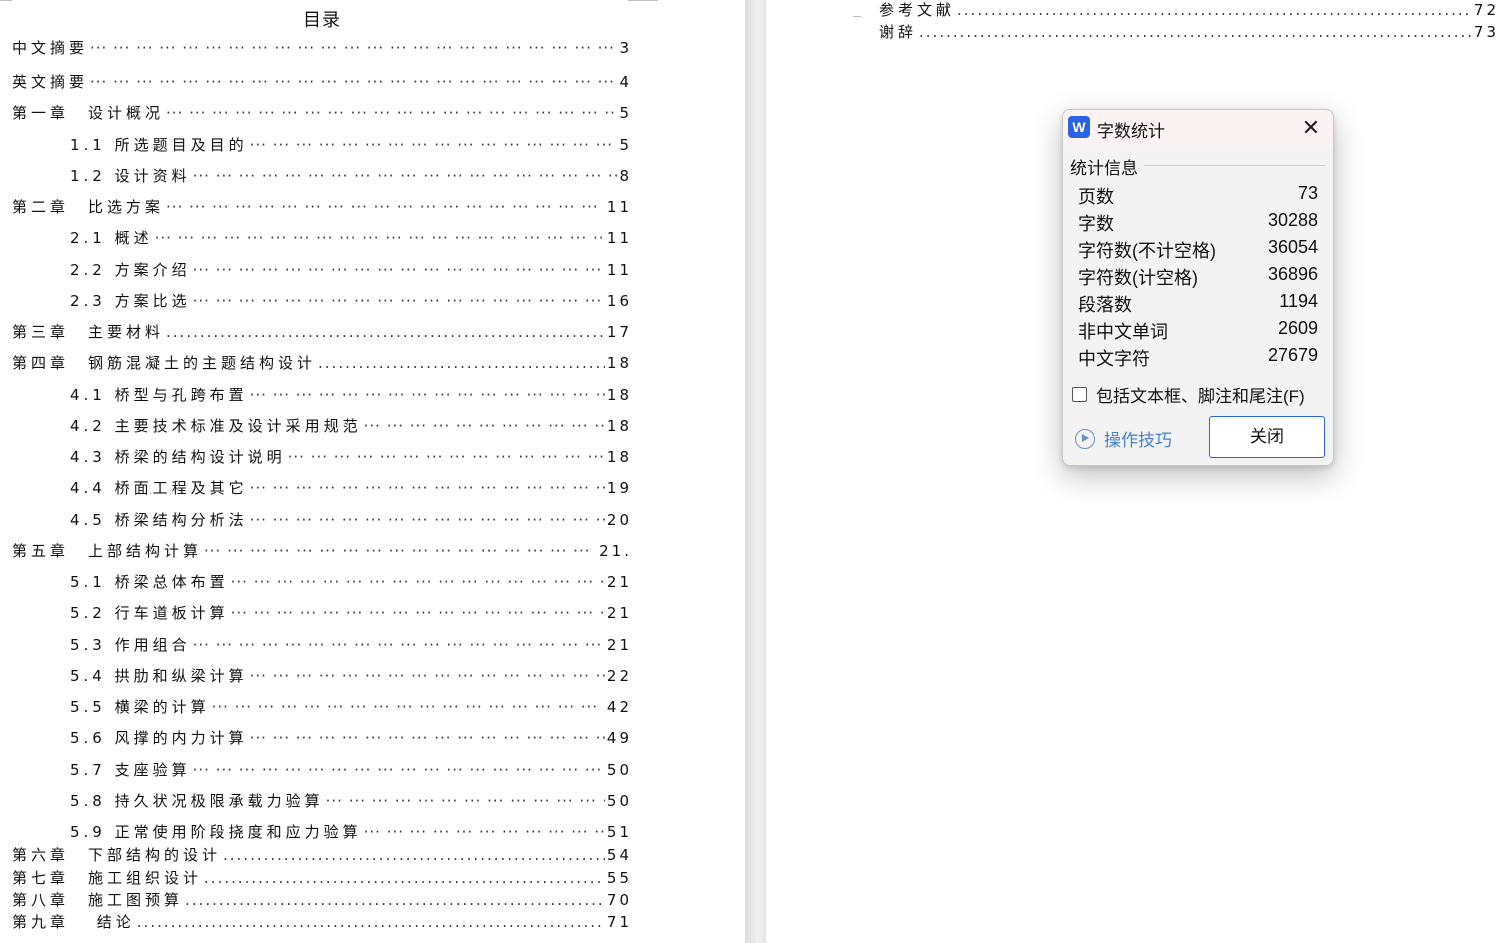  I want to click on include-textbox-footnotes-checkbox, so click(1079, 394).